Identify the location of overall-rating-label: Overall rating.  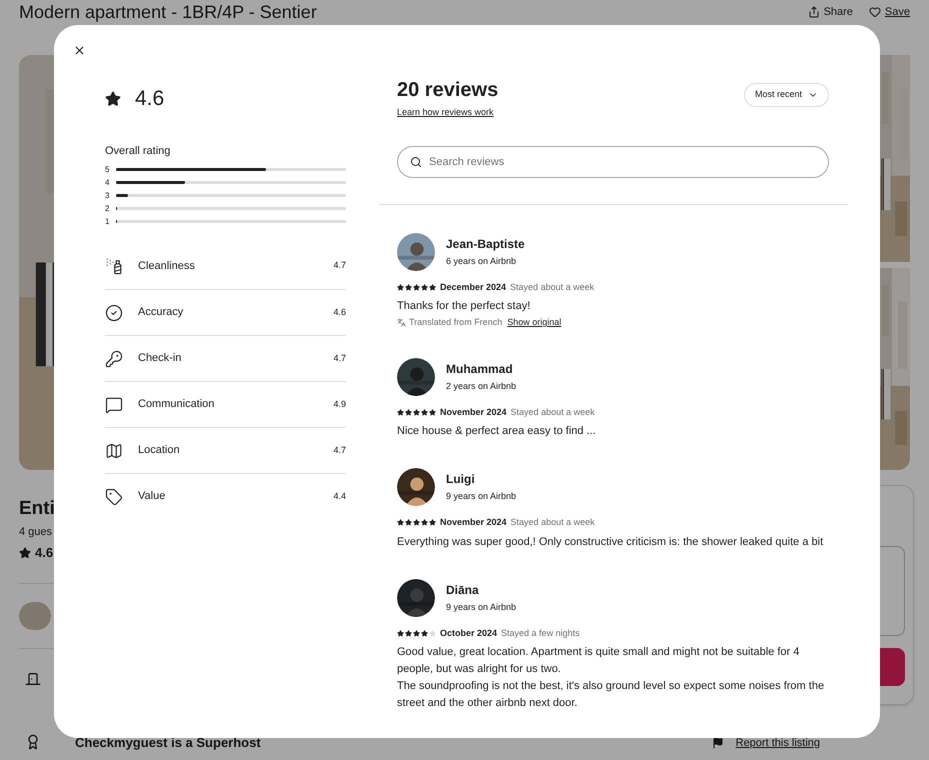
(138, 151).